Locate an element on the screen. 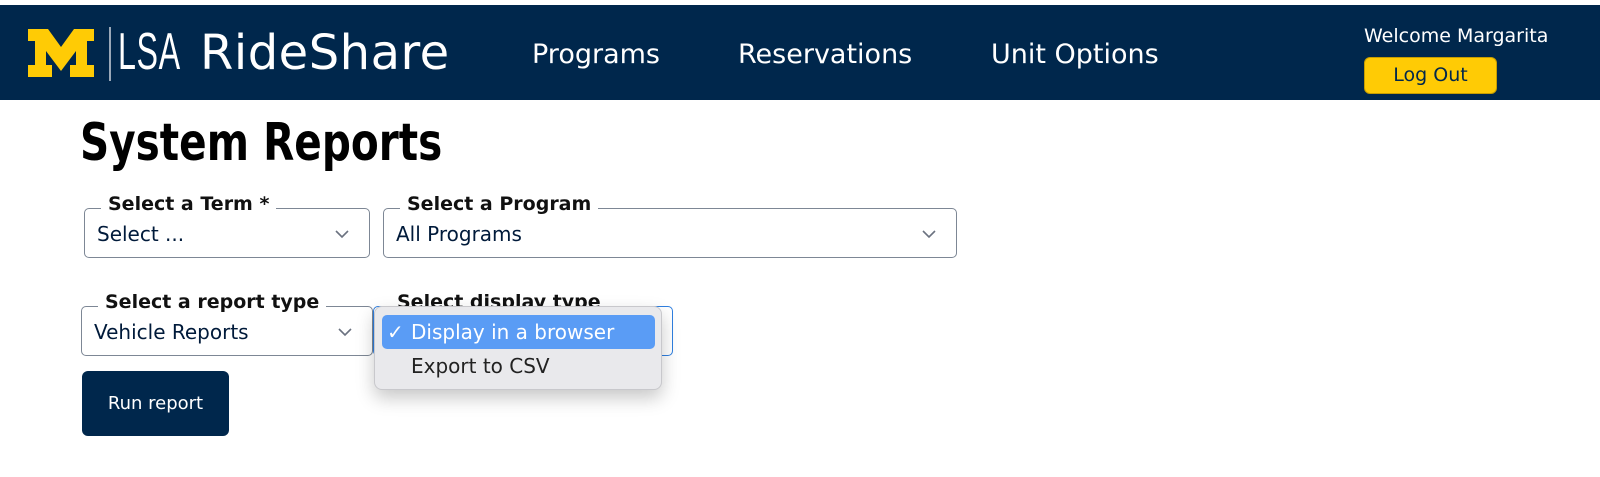 Image resolution: width=1600 pixels, height=477 pixels. checkmark-icon: ✓ is located at coordinates (395, 332).